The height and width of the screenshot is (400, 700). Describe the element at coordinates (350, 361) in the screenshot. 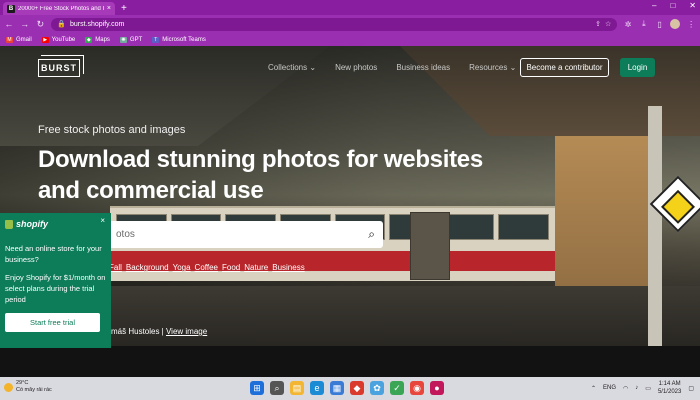

I see `page-bottom-band` at that location.